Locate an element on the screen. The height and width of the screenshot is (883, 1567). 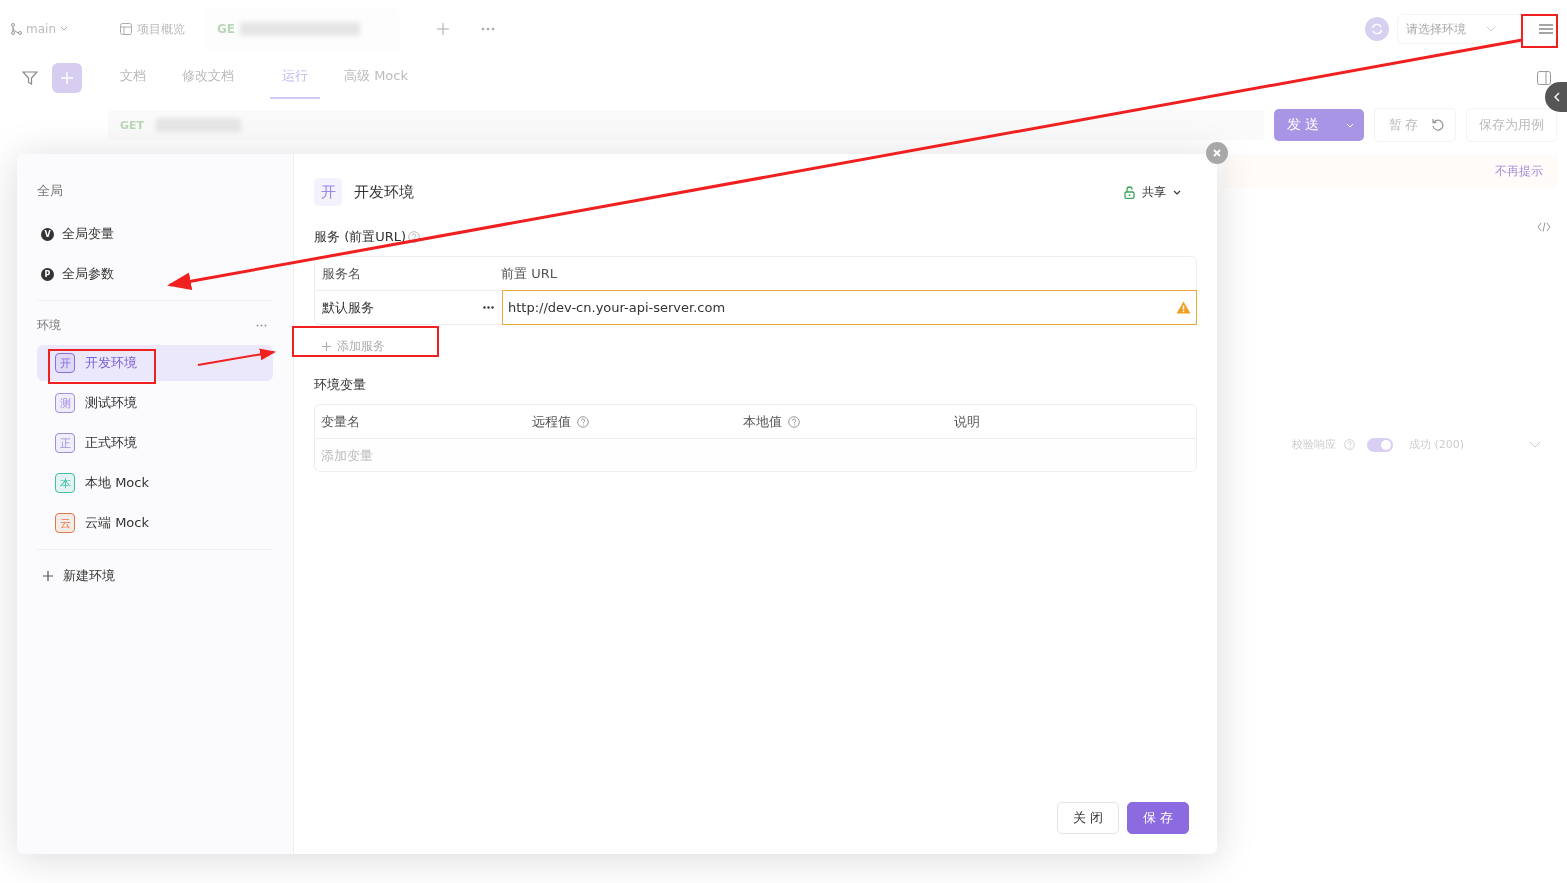
layout-icon is located at coordinates (126, 29).